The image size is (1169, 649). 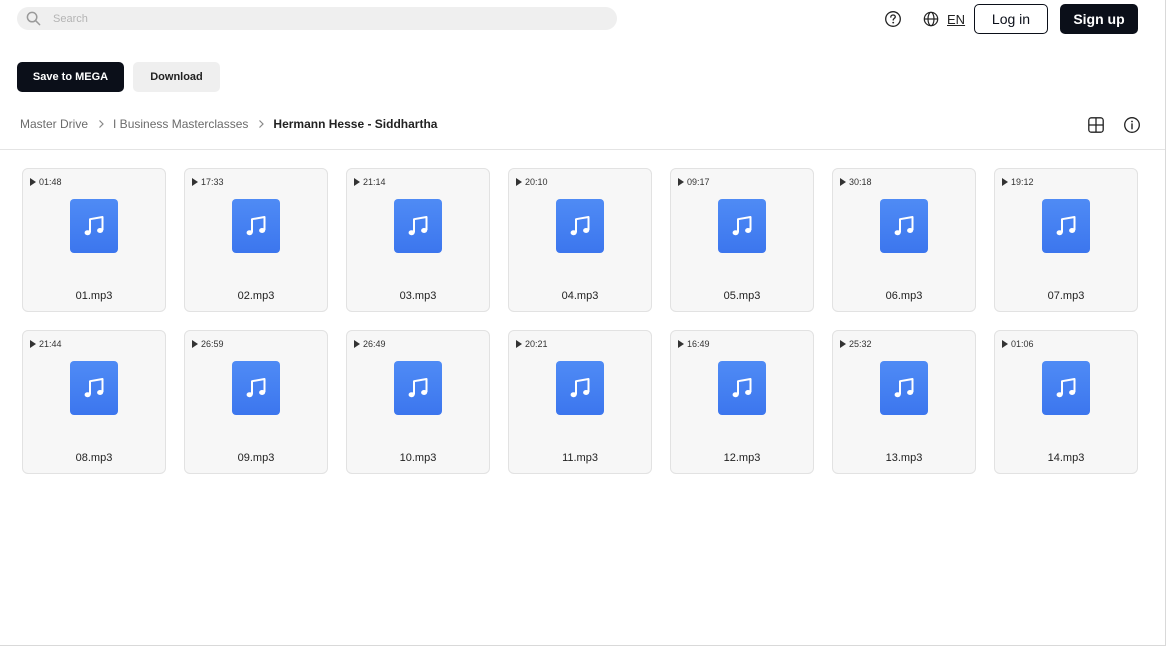 What do you see at coordinates (180, 124) in the screenshot?
I see `breadcrumb-item-business-masterclasses: I Business Masterclasses` at bounding box center [180, 124].